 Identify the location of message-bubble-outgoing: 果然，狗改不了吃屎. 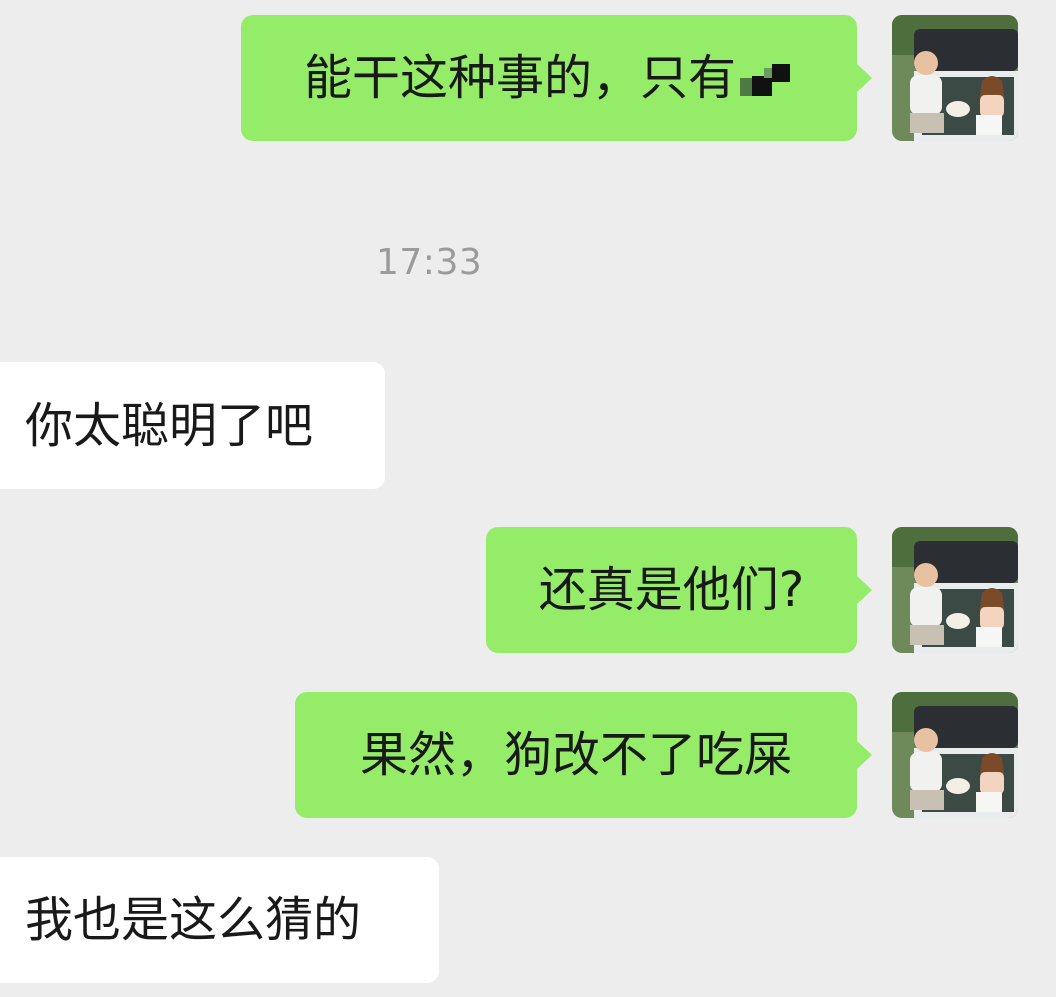
(583, 755).